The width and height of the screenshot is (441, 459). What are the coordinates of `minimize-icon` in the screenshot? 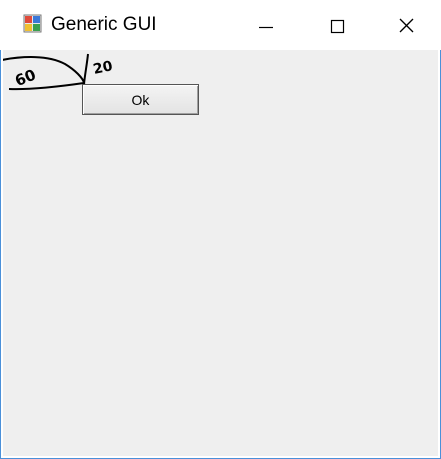 It's located at (266, 27).